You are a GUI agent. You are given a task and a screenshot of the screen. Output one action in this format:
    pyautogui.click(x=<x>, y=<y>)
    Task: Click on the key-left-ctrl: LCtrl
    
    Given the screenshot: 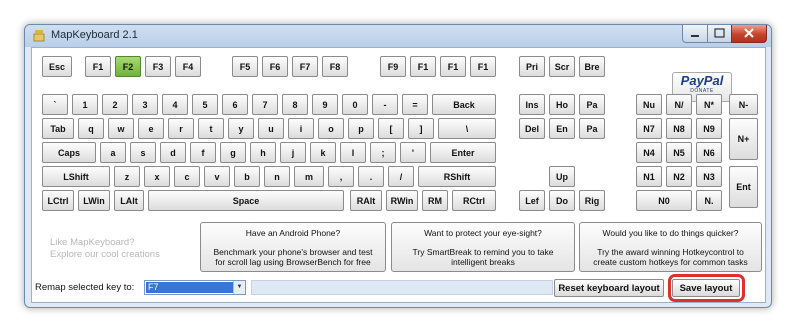 What is the action you would take?
    pyautogui.click(x=58, y=200)
    